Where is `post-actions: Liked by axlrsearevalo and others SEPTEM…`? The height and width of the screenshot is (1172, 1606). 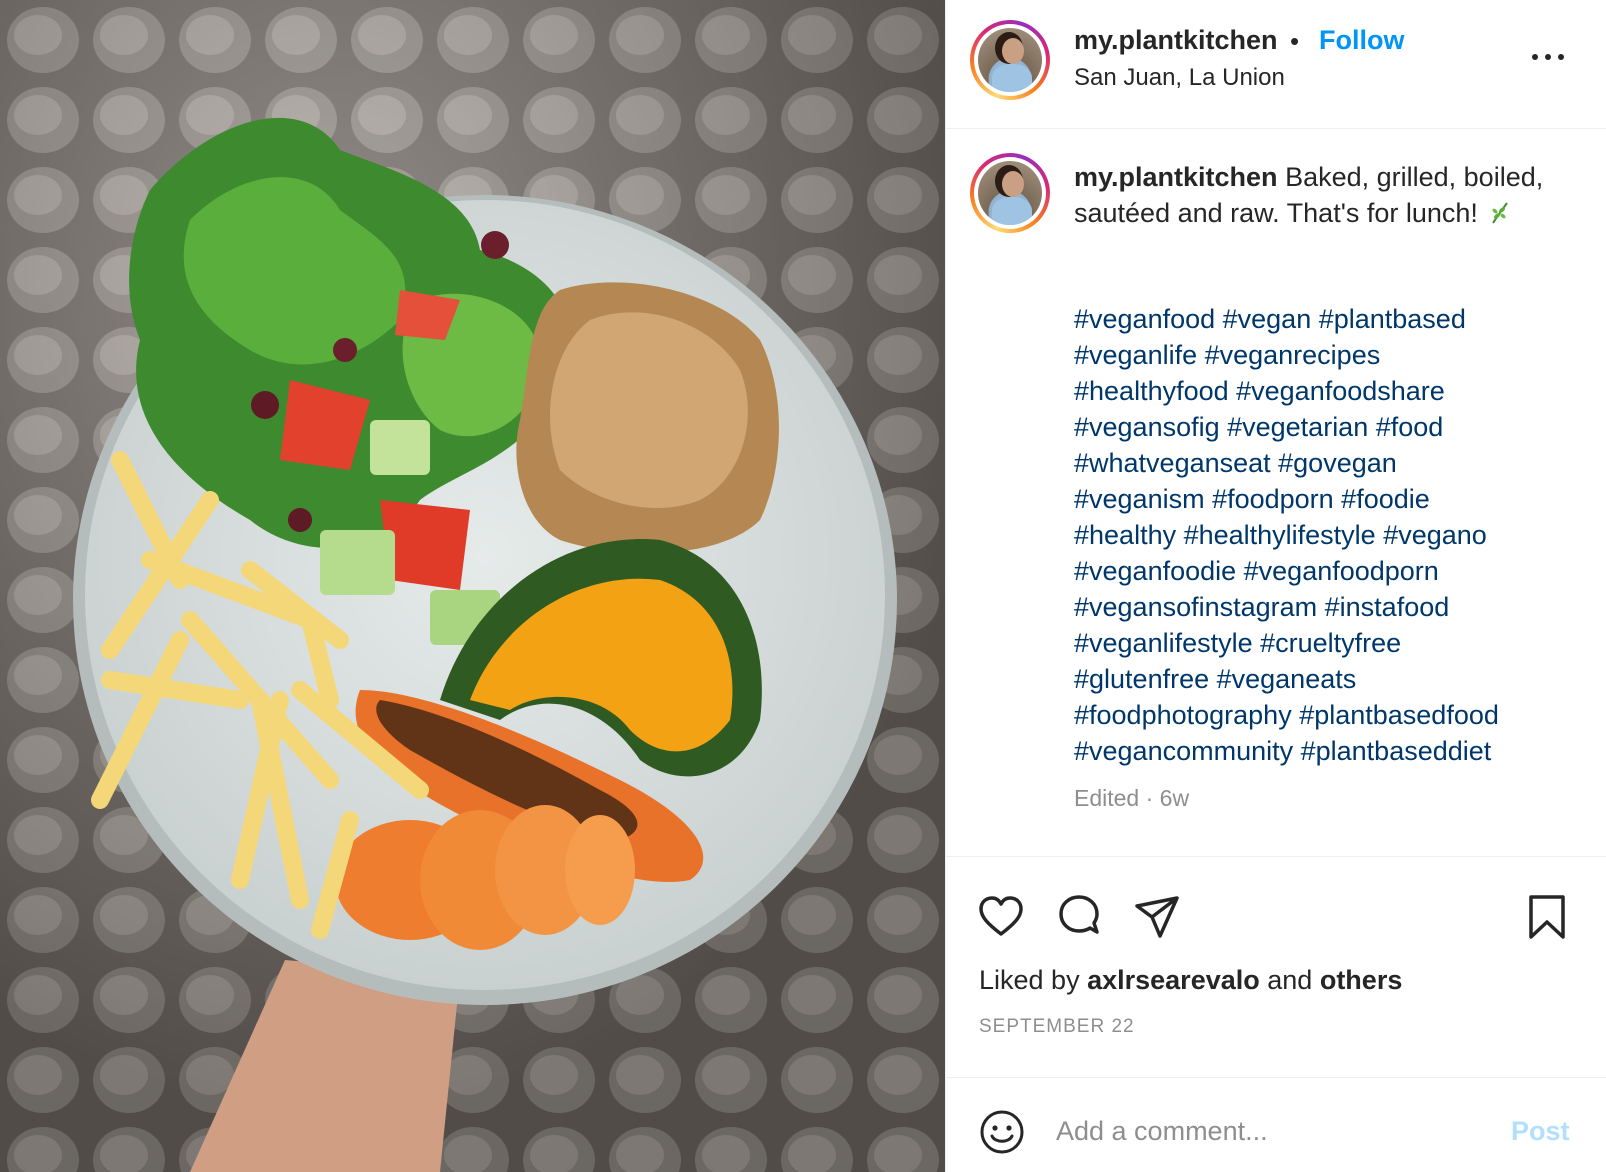
post-actions: Liked by axlrsearevalo and others SEPTEM… is located at coordinates (1276, 968).